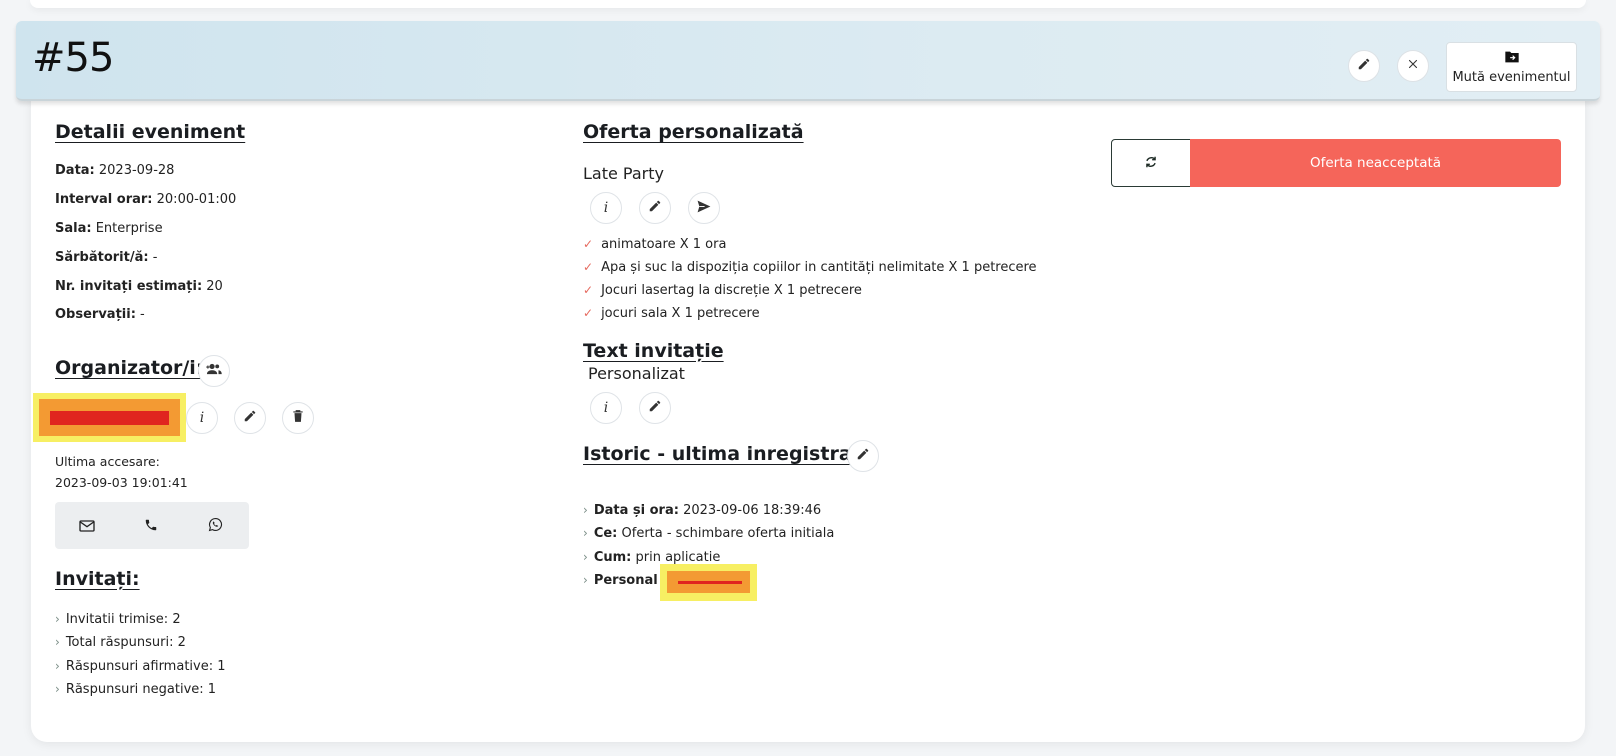  Describe the element at coordinates (680, 313) in the screenshot. I see `offer-item-text: jocuri sala X 1 petrecere` at that location.